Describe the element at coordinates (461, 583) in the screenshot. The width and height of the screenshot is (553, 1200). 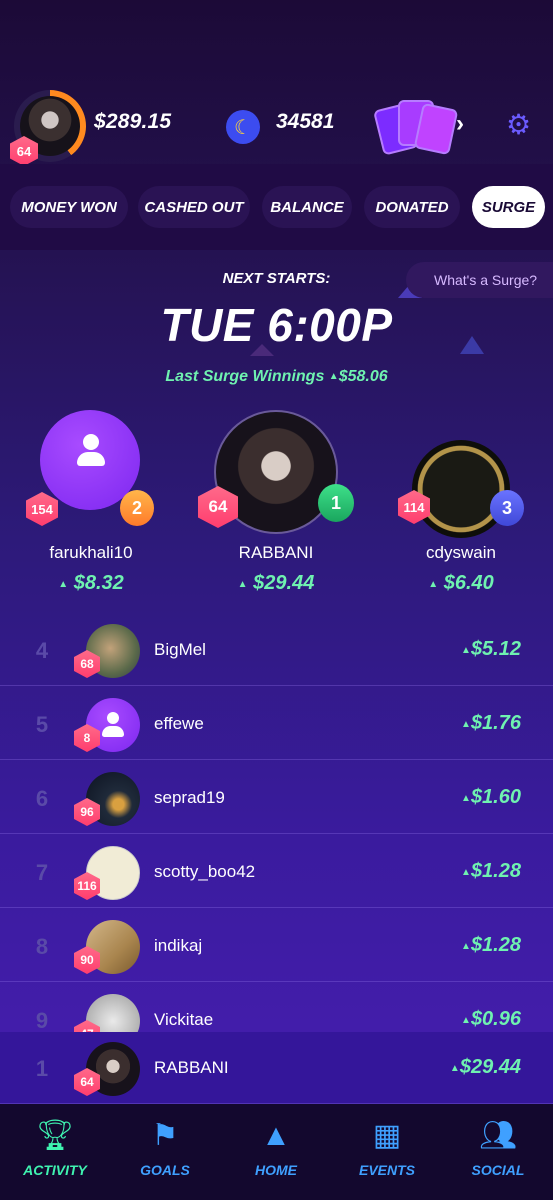
I see `podium-amount: ▲ $6.40` at that location.